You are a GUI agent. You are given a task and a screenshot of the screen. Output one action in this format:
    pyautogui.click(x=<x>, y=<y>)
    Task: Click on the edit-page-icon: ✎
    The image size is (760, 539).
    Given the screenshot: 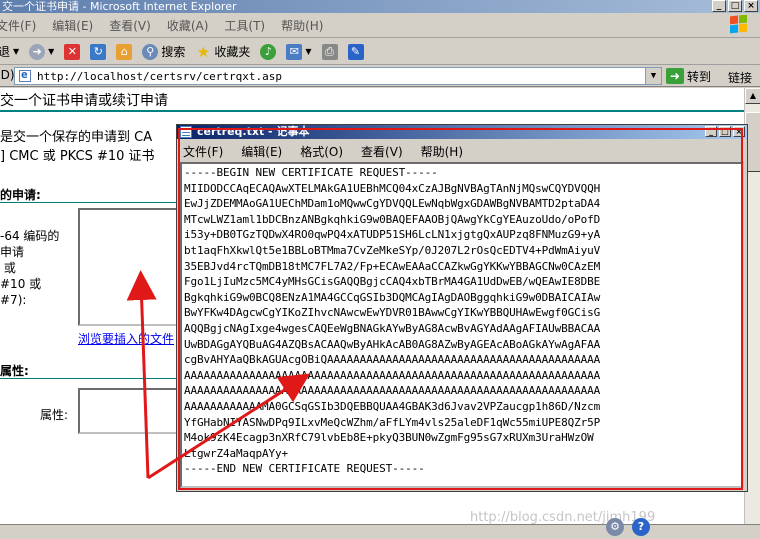 What is the action you would take?
    pyautogui.click(x=355, y=51)
    